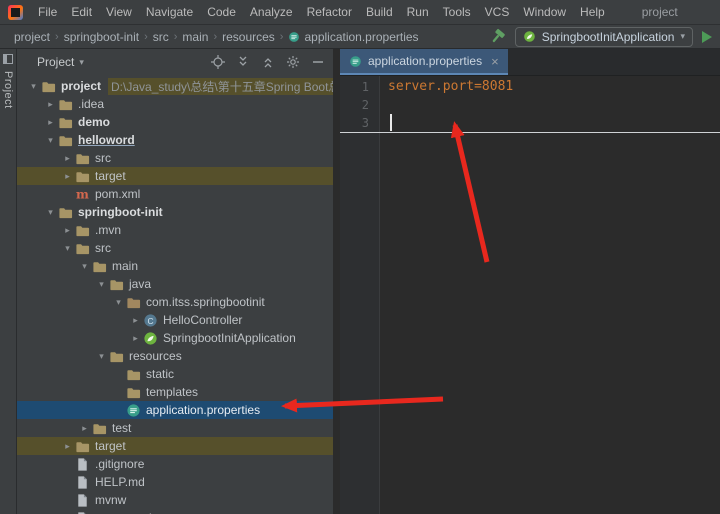  Describe the element at coordinates (353, 37) in the screenshot. I see `breadcrumb-item-application-properties: application.properties` at that location.